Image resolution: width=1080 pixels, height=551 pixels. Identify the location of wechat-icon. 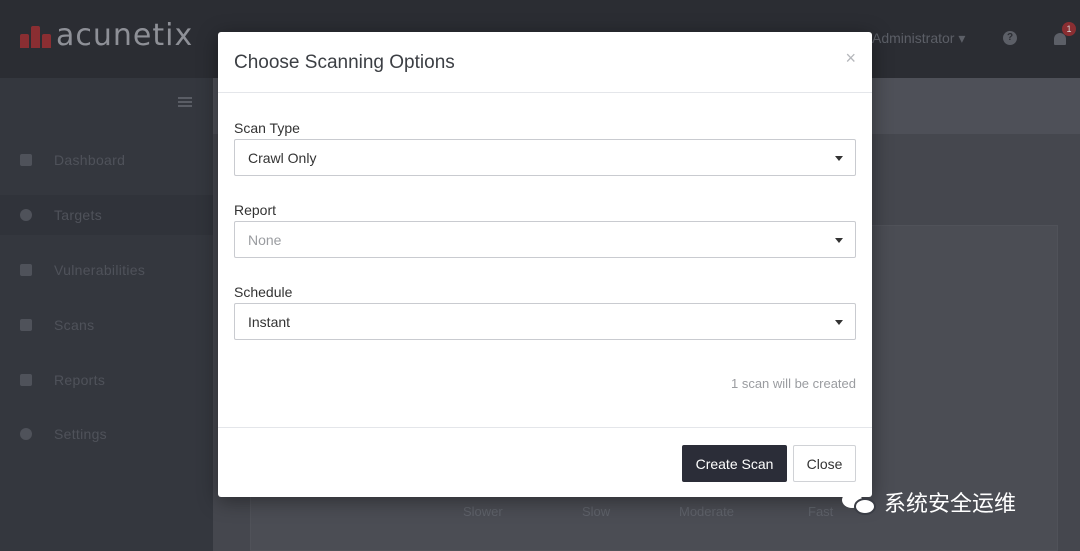
(859, 502).